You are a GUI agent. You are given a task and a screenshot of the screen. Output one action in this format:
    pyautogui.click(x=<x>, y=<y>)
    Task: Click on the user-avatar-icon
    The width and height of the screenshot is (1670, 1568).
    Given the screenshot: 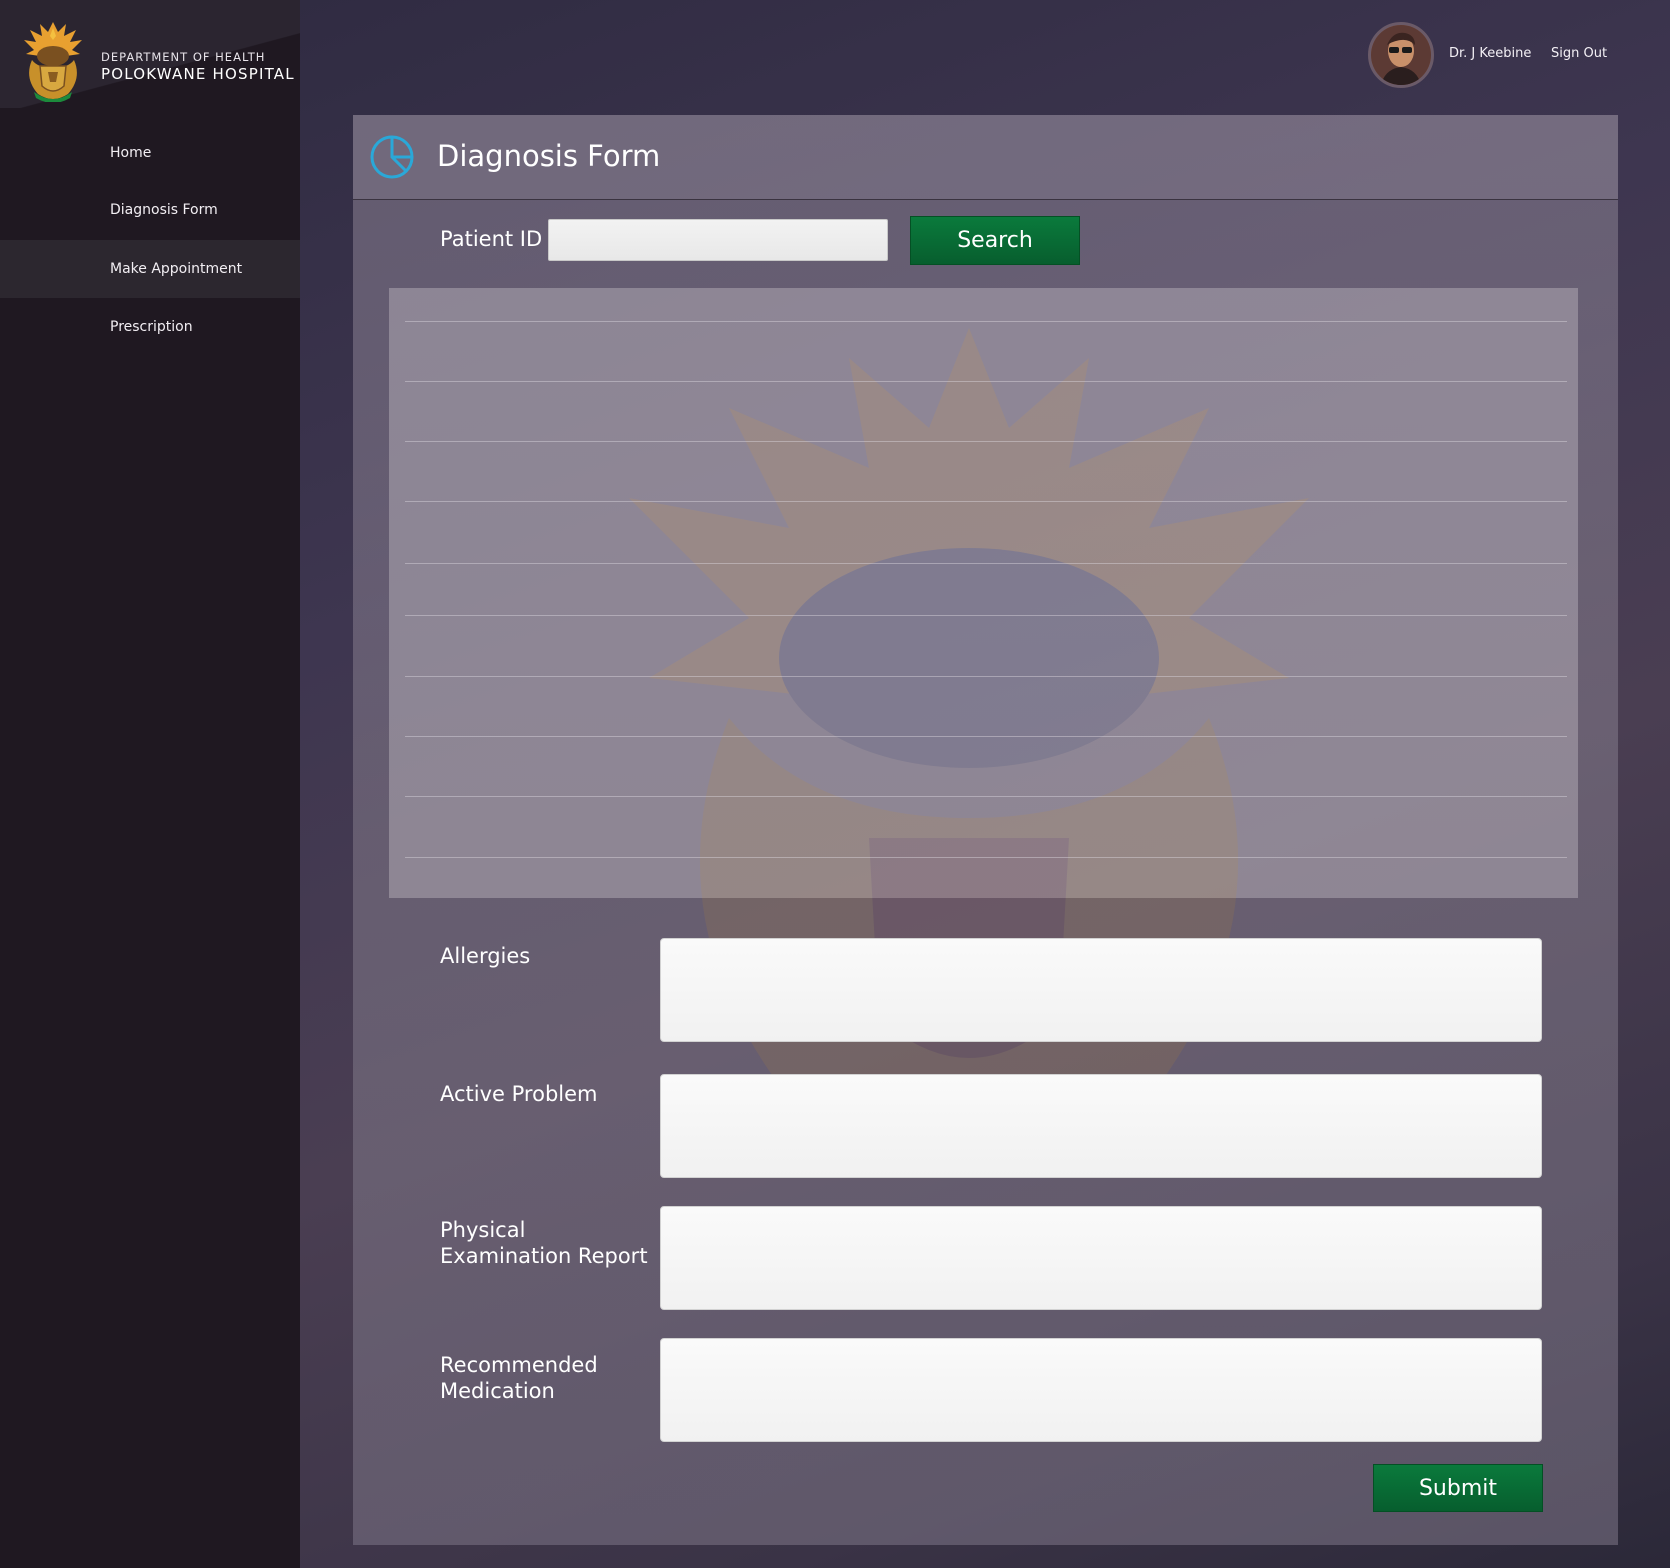 What is the action you would take?
    pyautogui.click(x=1401, y=55)
    